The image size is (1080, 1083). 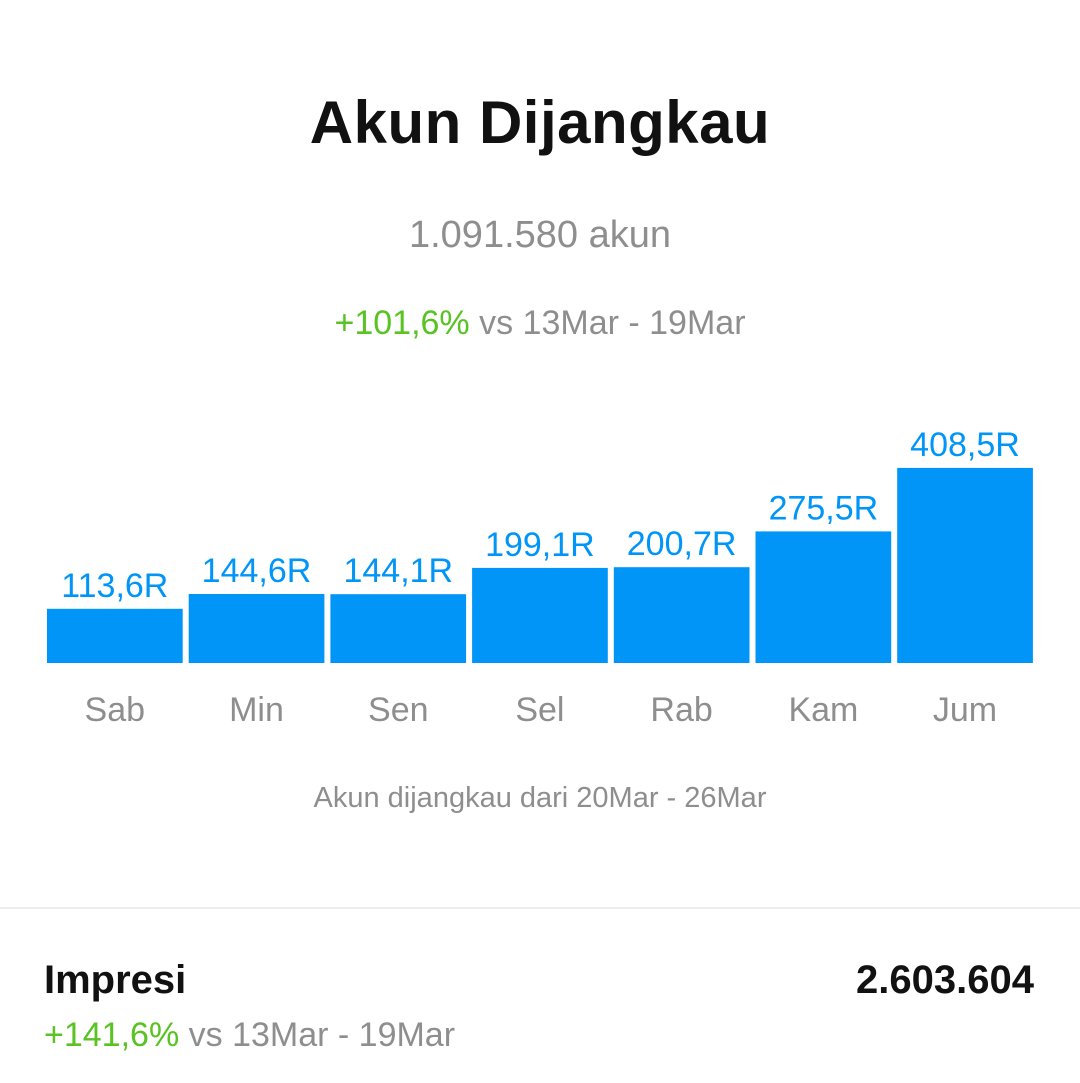 I want to click on page-title: Akun Dijangkau, so click(x=540, y=122).